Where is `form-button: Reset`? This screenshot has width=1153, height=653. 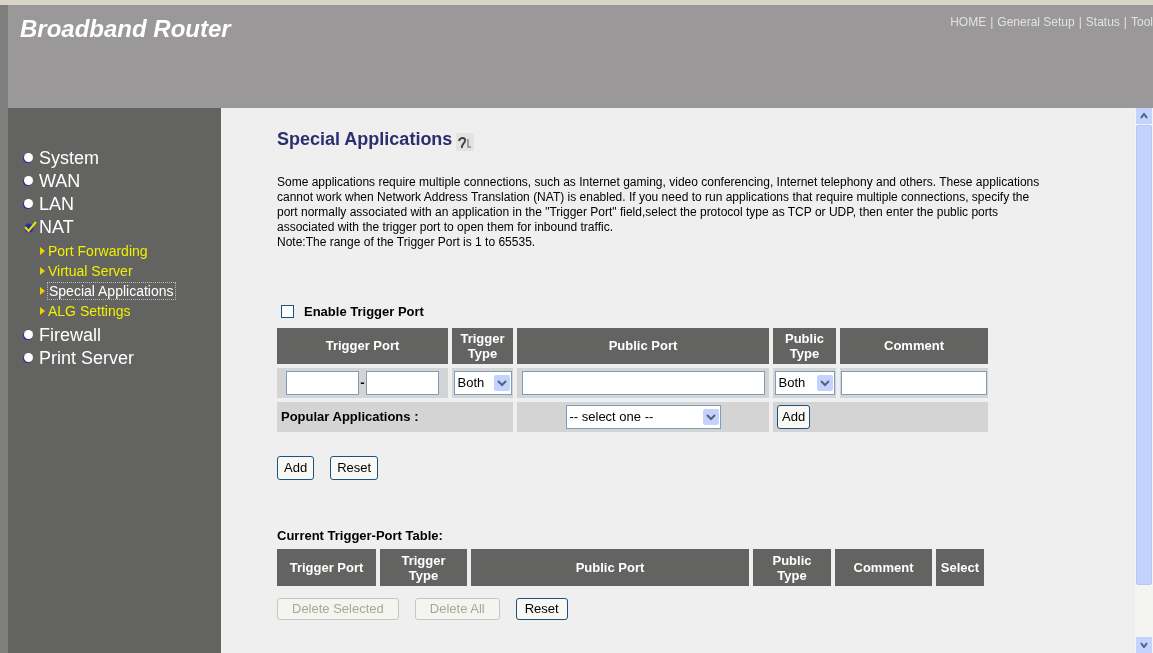 form-button: Reset is located at coordinates (354, 467).